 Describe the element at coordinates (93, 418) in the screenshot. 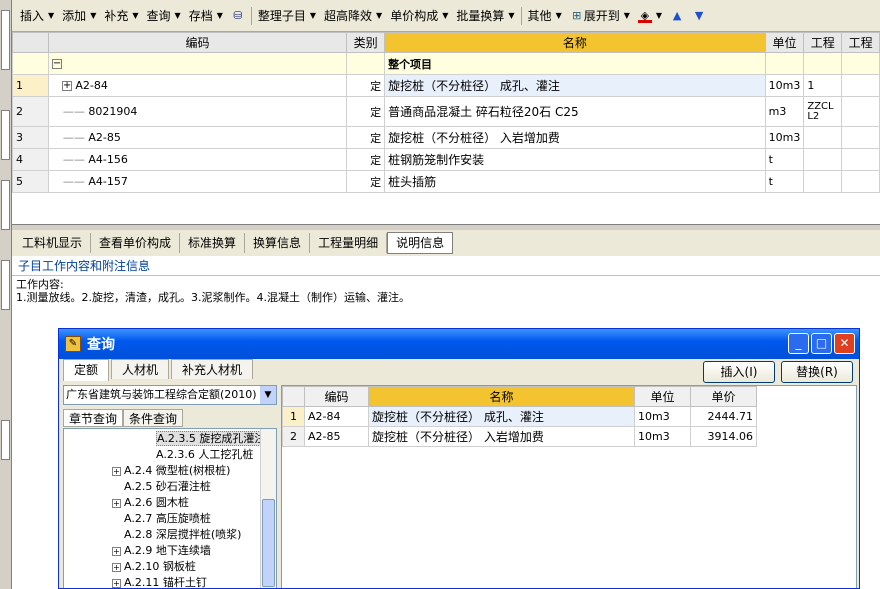

I see `tab-chapter-query: 章节查询` at that location.